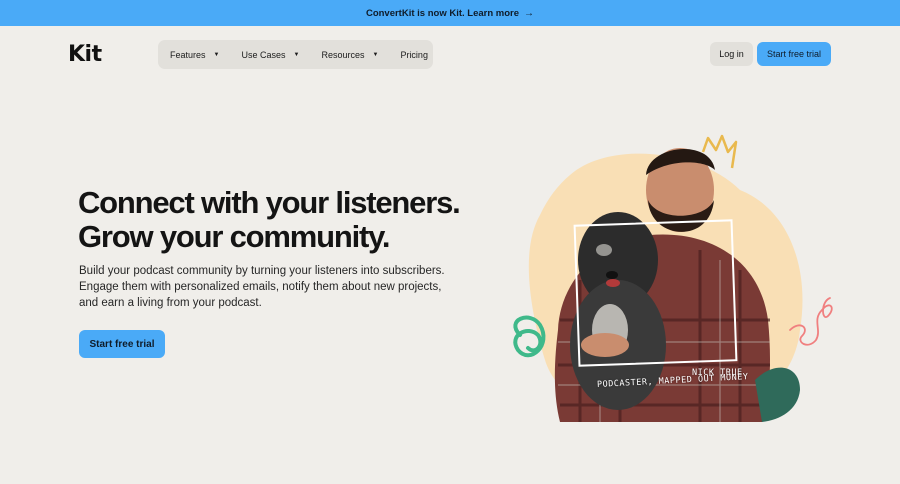 Image resolution: width=900 pixels, height=484 pixels. Describe the element at coordinates (529, 336) in the screenshot. I see `green-squiggle` at that location.